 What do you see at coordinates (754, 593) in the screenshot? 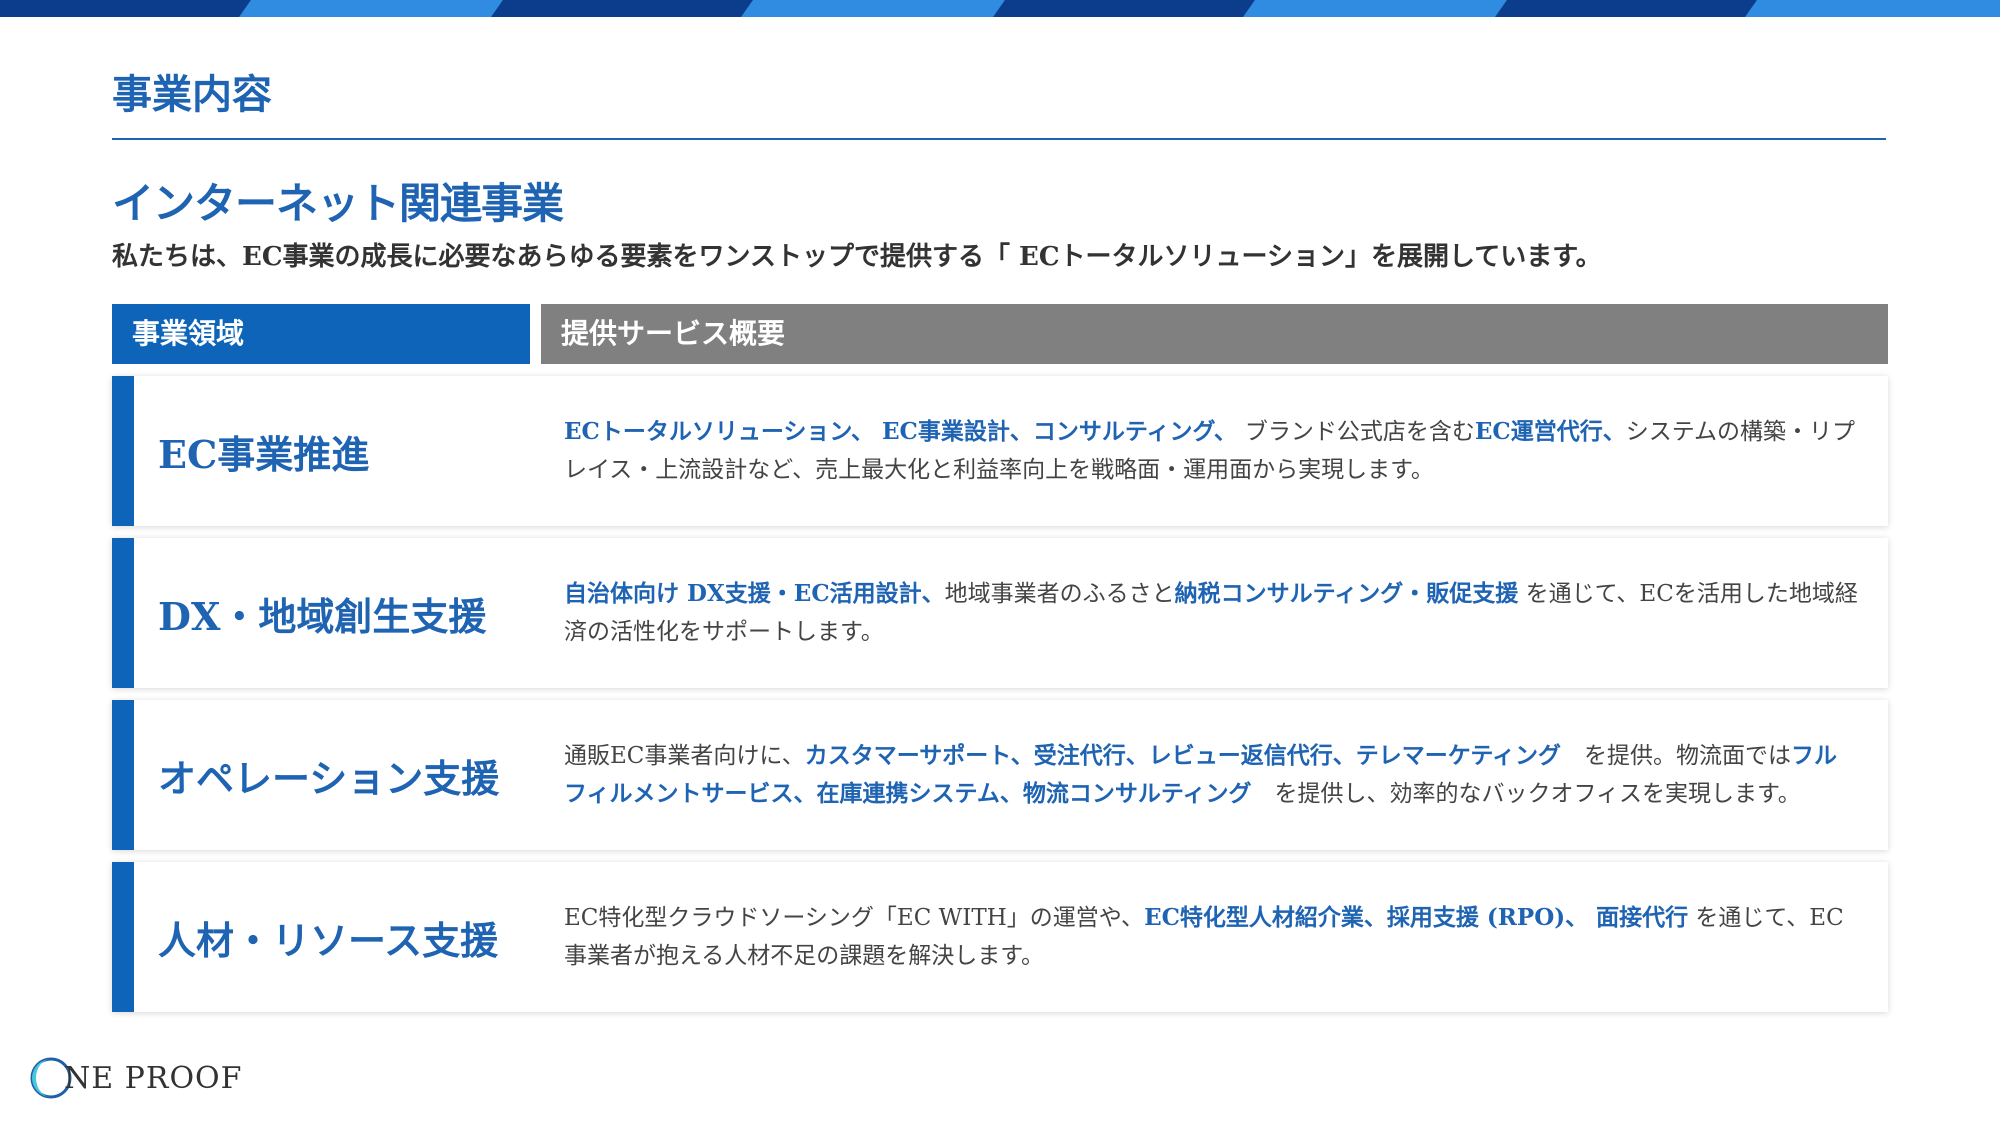
I see `highlight-text: 自治体向け DX支援・EC活用設計、` at bounding box center [754, 593].